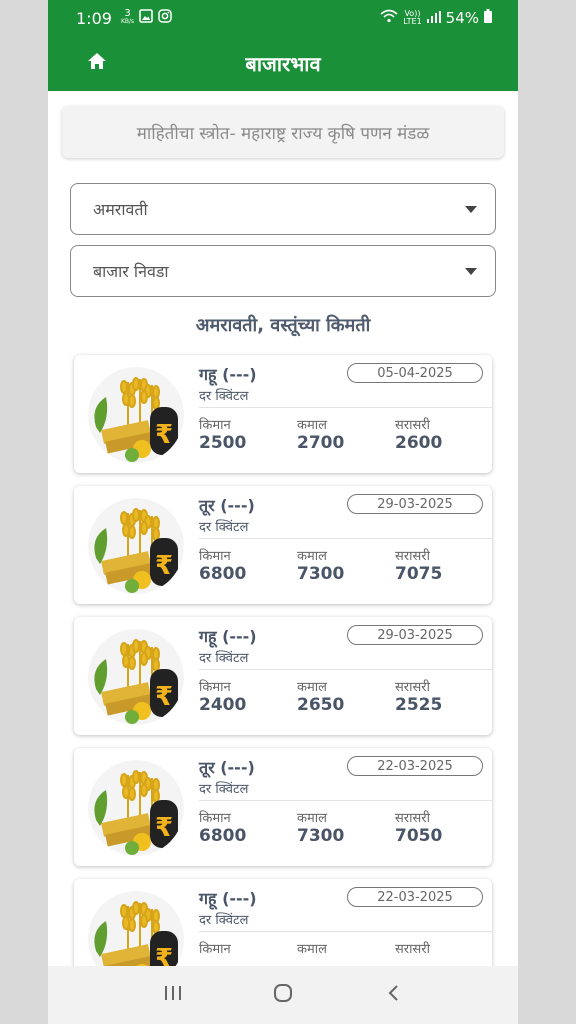  What do you see at coordinates (389, 18) in the screenshot?
I see `wifi-icon` at bounding box center [389, 18].